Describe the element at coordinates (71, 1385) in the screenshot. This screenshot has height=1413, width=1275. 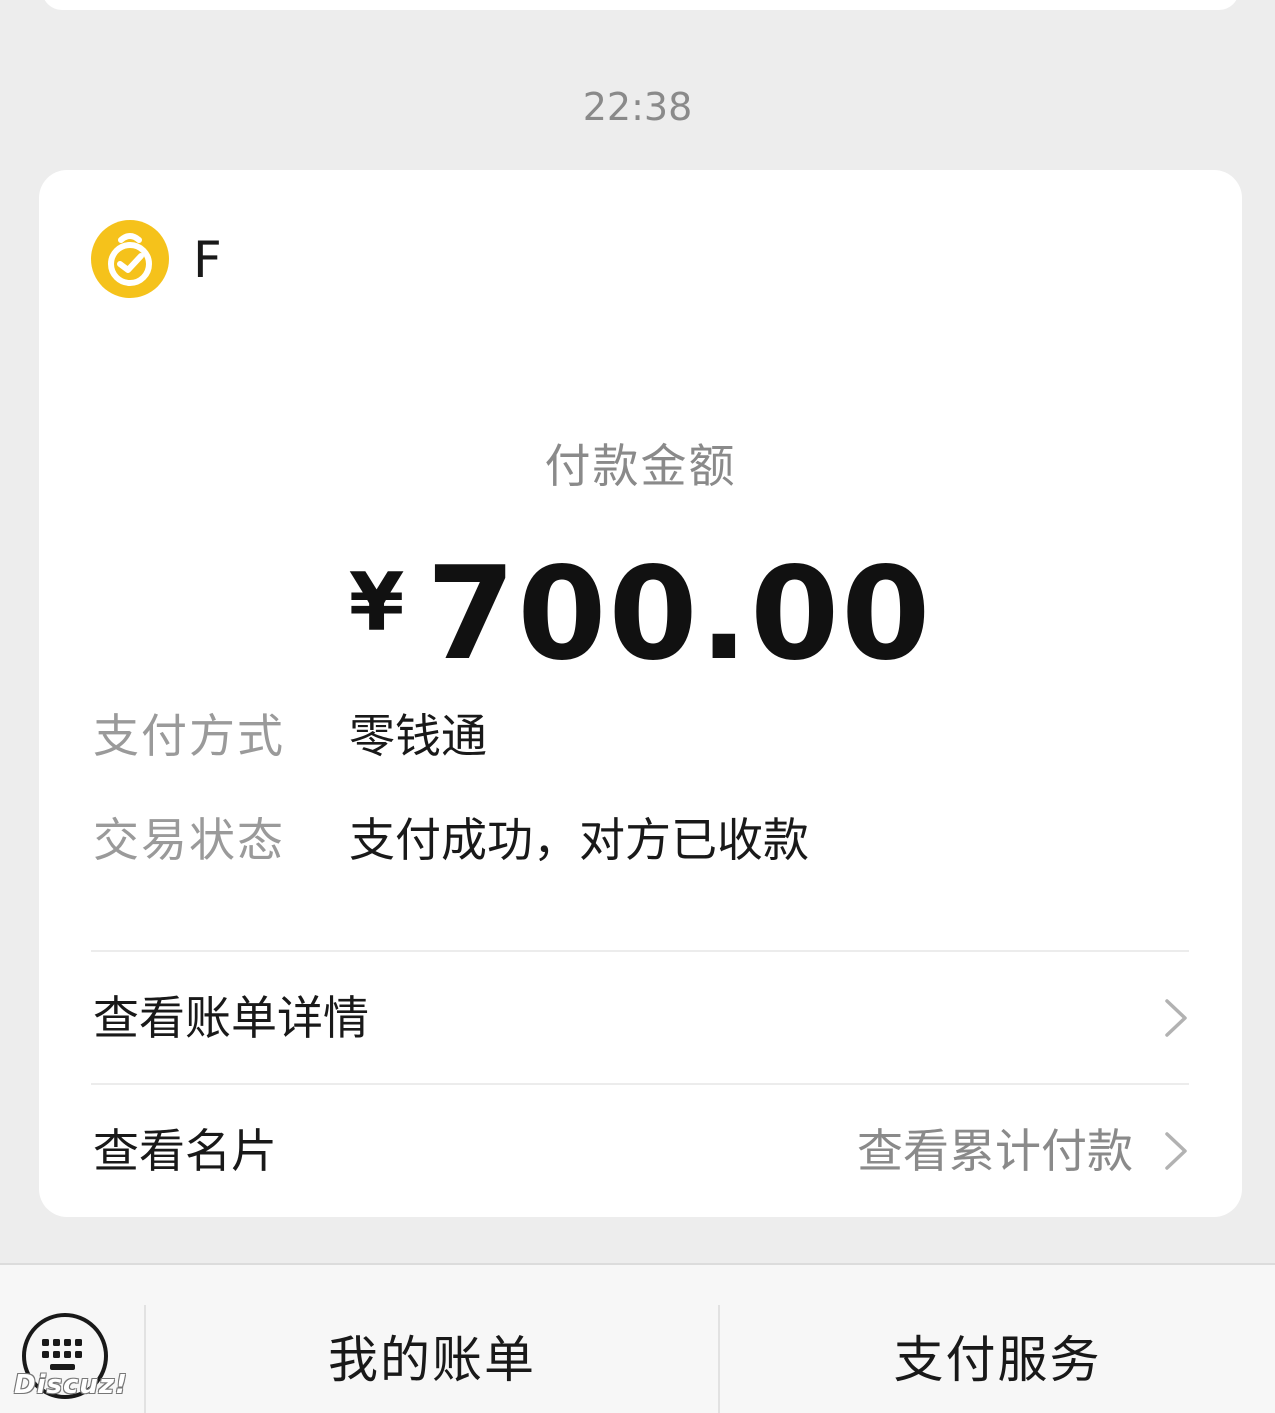
I see `watermark: Discuz!` at that location.